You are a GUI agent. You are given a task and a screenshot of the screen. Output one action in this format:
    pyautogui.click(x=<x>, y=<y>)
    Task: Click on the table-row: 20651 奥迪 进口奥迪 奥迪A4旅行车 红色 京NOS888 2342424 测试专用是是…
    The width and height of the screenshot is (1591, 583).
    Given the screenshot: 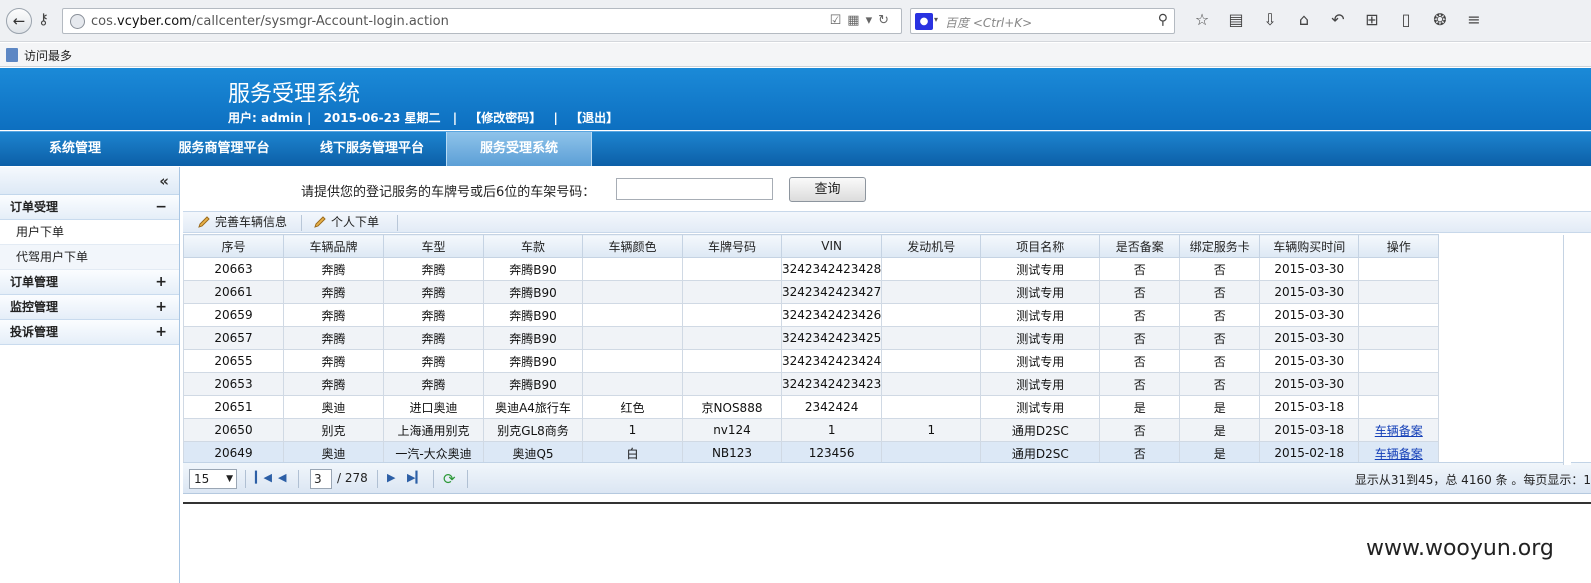 What is the action you would take?
    pyautogui.click(x=811, y=407)
    